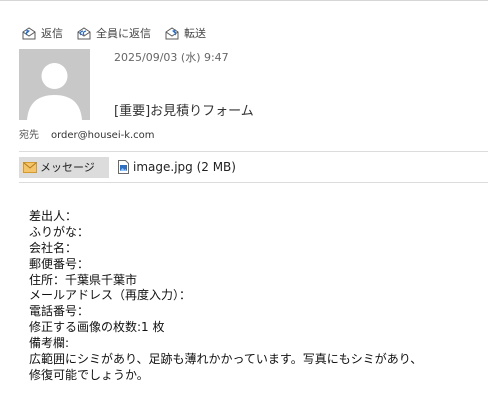 Image resolution: width=488 pixels, height=400 pixels. I want to click on forward-icon, so click(172, 33).